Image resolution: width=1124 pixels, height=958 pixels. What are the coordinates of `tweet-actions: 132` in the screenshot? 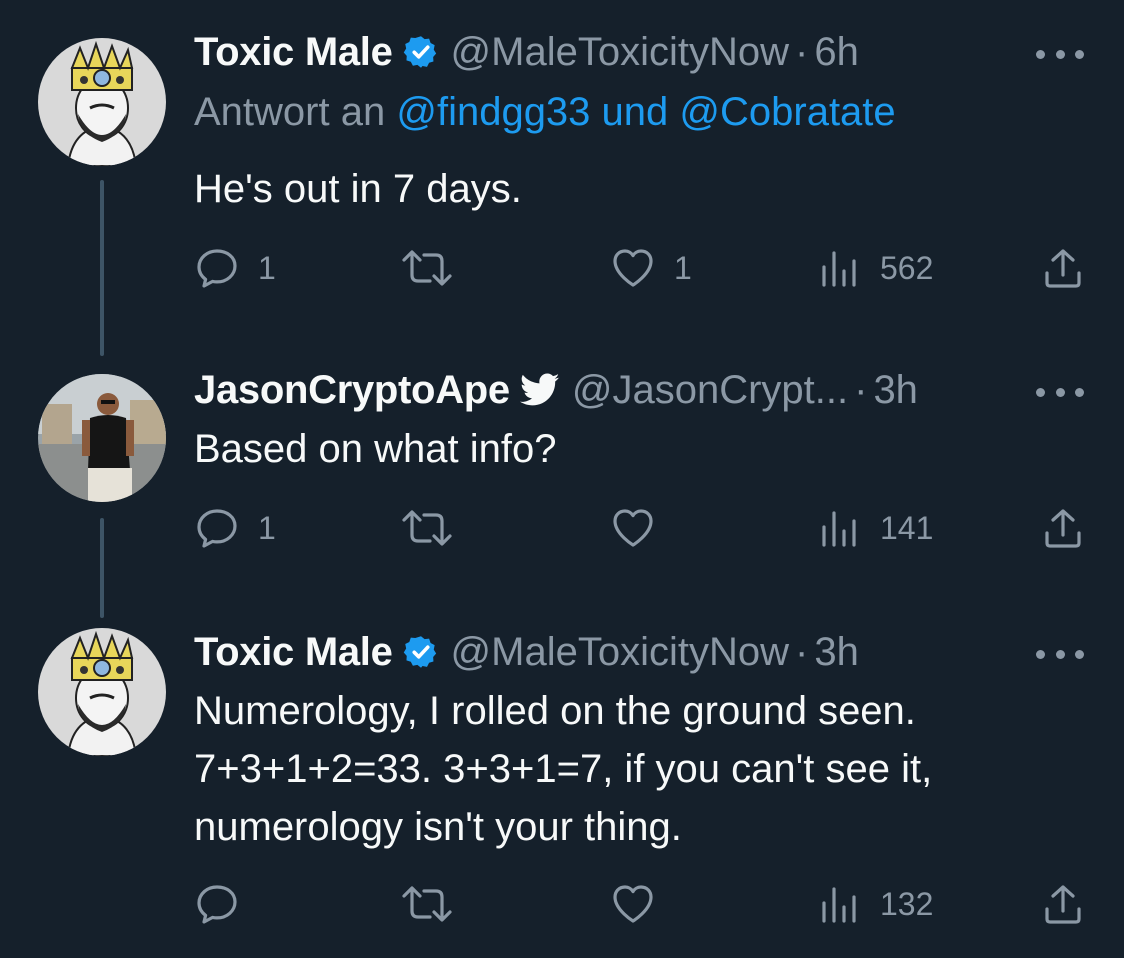 It's located at (562, 904).